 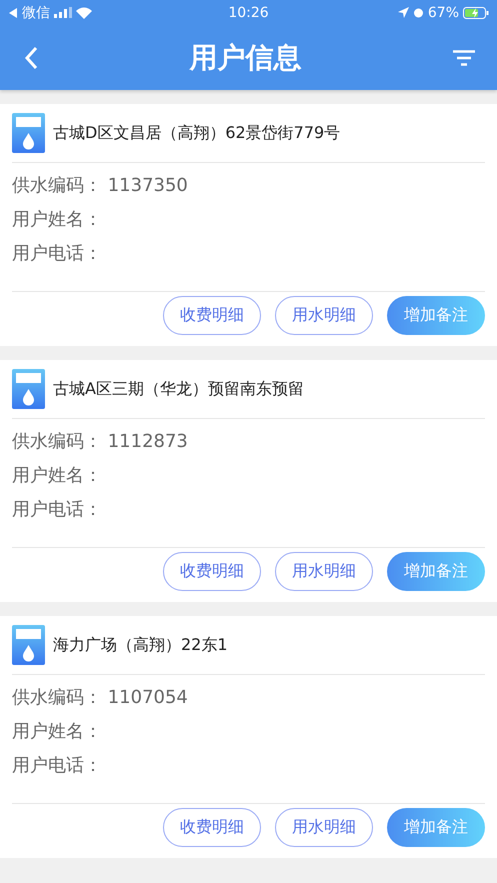 What do you see at coordinates (100, 186) in the screenshot?
I see `info-row-text: 供水编码： 1137350` at bounding box center [100, 186].